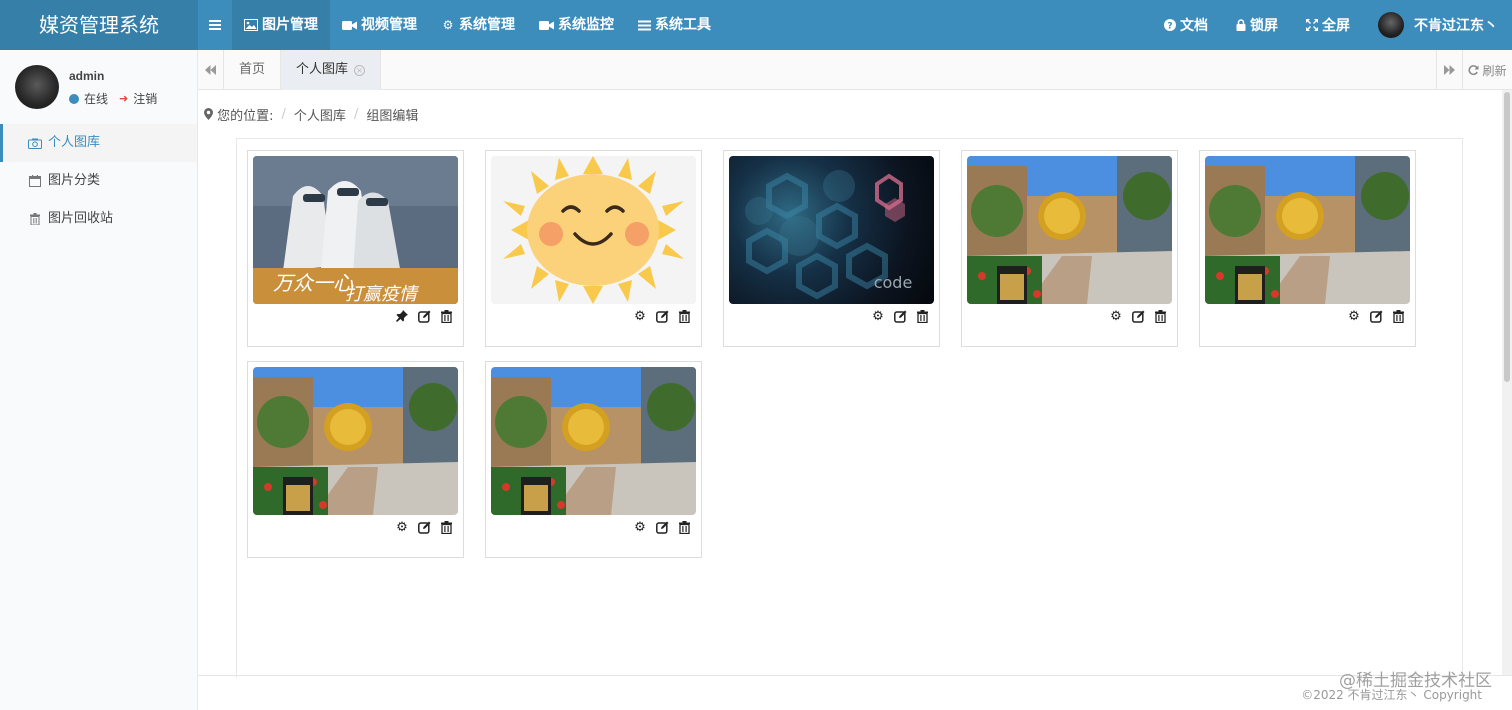 The height and width of the screenshot is (710, 1512). I want to click on breadcrumb-prefix-label: 您的位置:, so click(245, 116).